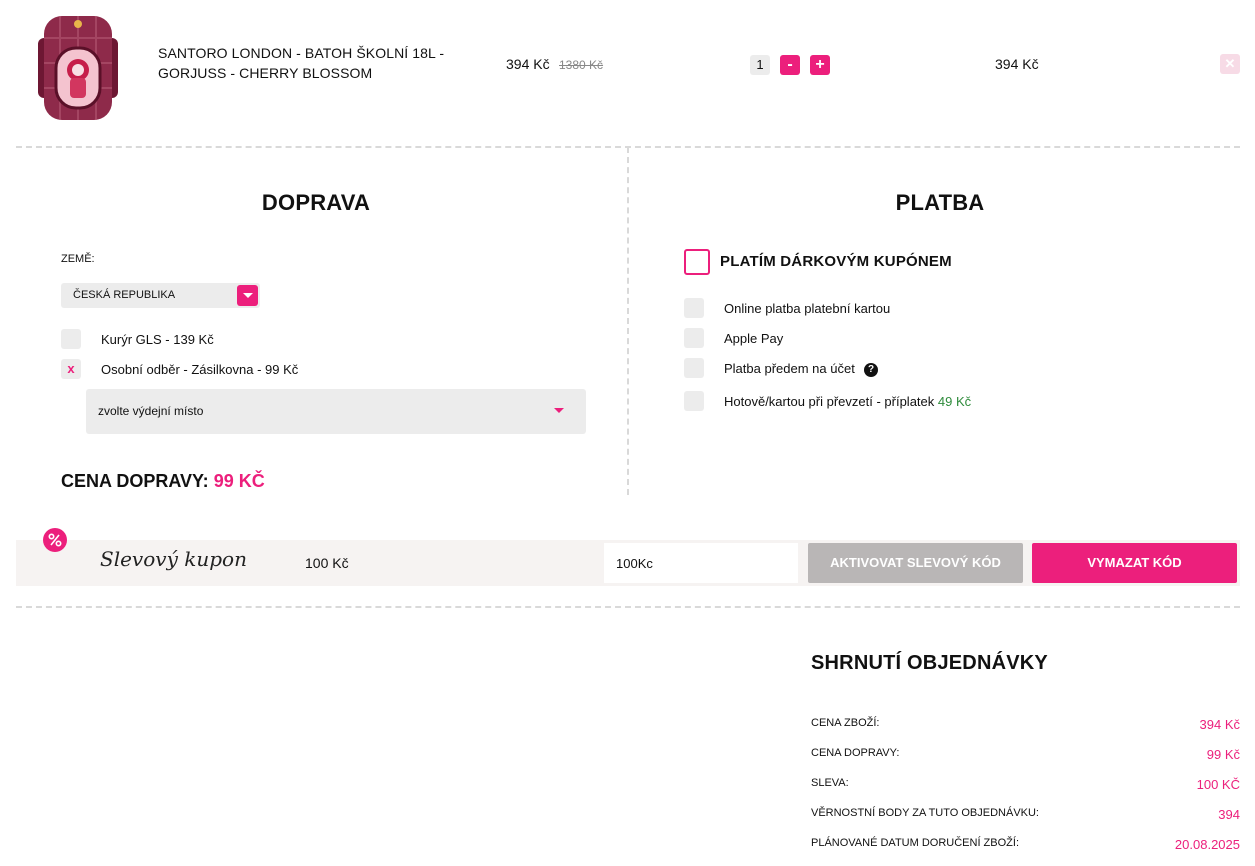 The width and height of the screenshot is (1255, 866). I want to click on summary-row: VĚRNOSTNÍ BODY ZA TUTO OBJEDNÁVKU: 394, so click(1025, 814).